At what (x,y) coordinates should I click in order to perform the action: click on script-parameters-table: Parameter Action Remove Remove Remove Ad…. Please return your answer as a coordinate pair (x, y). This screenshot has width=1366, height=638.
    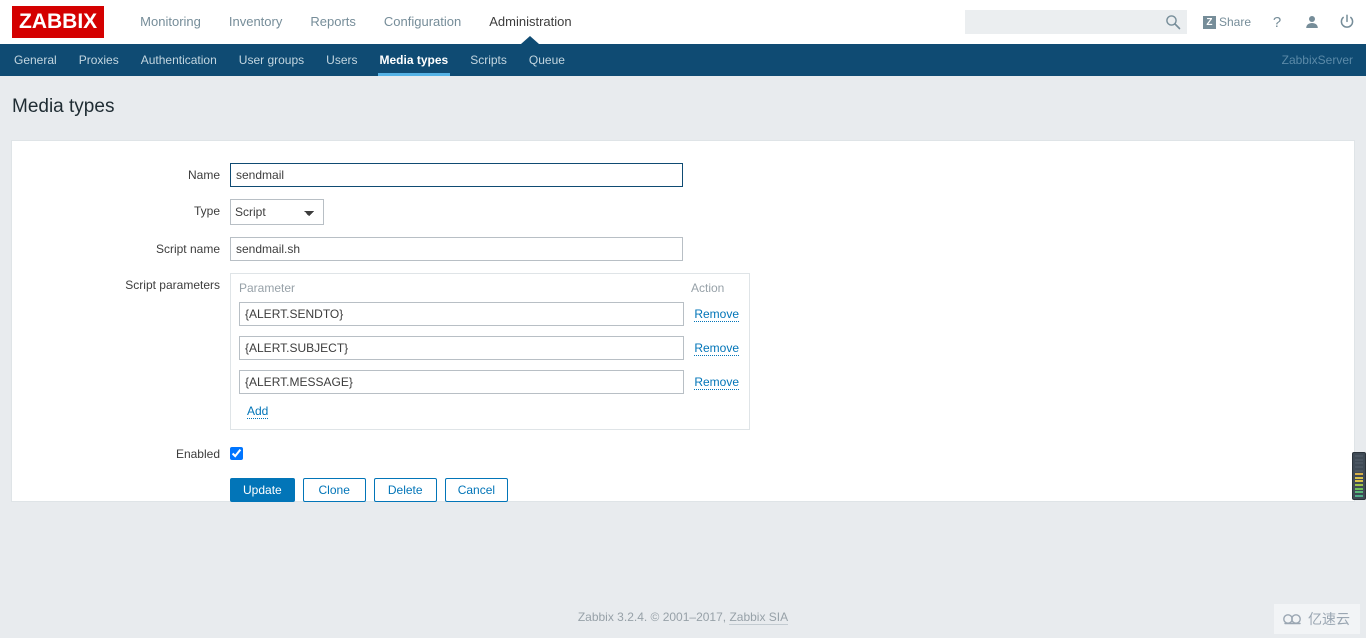
    Looking at the image, I should click on (490, 351).